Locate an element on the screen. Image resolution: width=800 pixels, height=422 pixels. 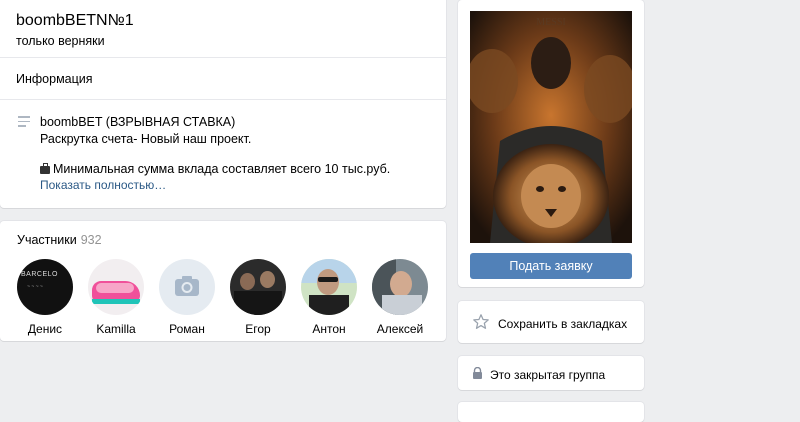
private-group-card: Это закрытая группа is located at coordinates (551, 373).